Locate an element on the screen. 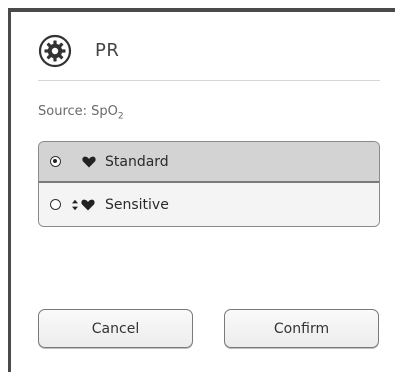  option-standard: Standard is located at coordinates (209, 162).